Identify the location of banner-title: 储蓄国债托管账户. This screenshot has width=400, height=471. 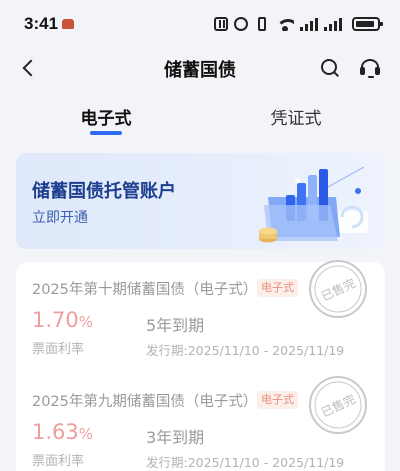
(104, 191).